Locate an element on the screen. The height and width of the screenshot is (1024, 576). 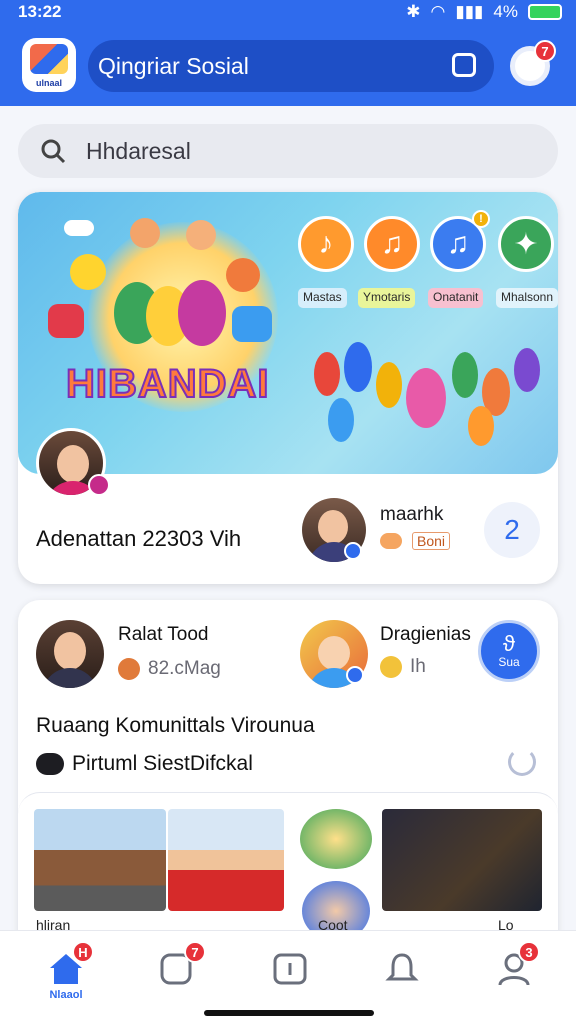
category-chip: Mastas is located at coordinates (322, 298).